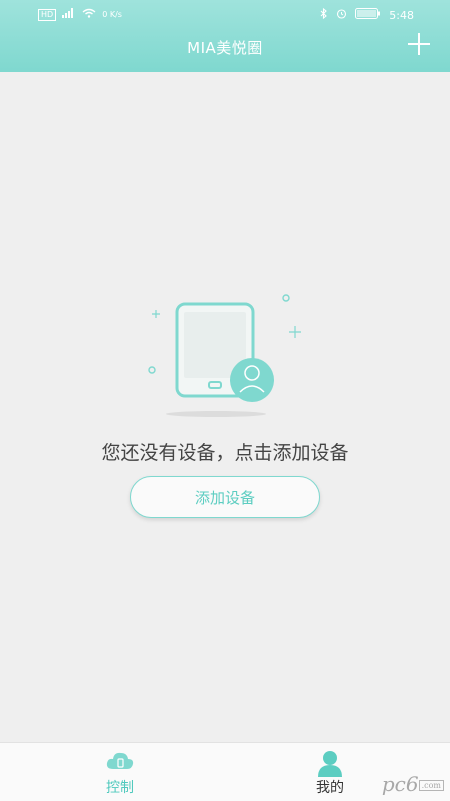  I want to click on watermark-text: pc6, so click(400, 784).